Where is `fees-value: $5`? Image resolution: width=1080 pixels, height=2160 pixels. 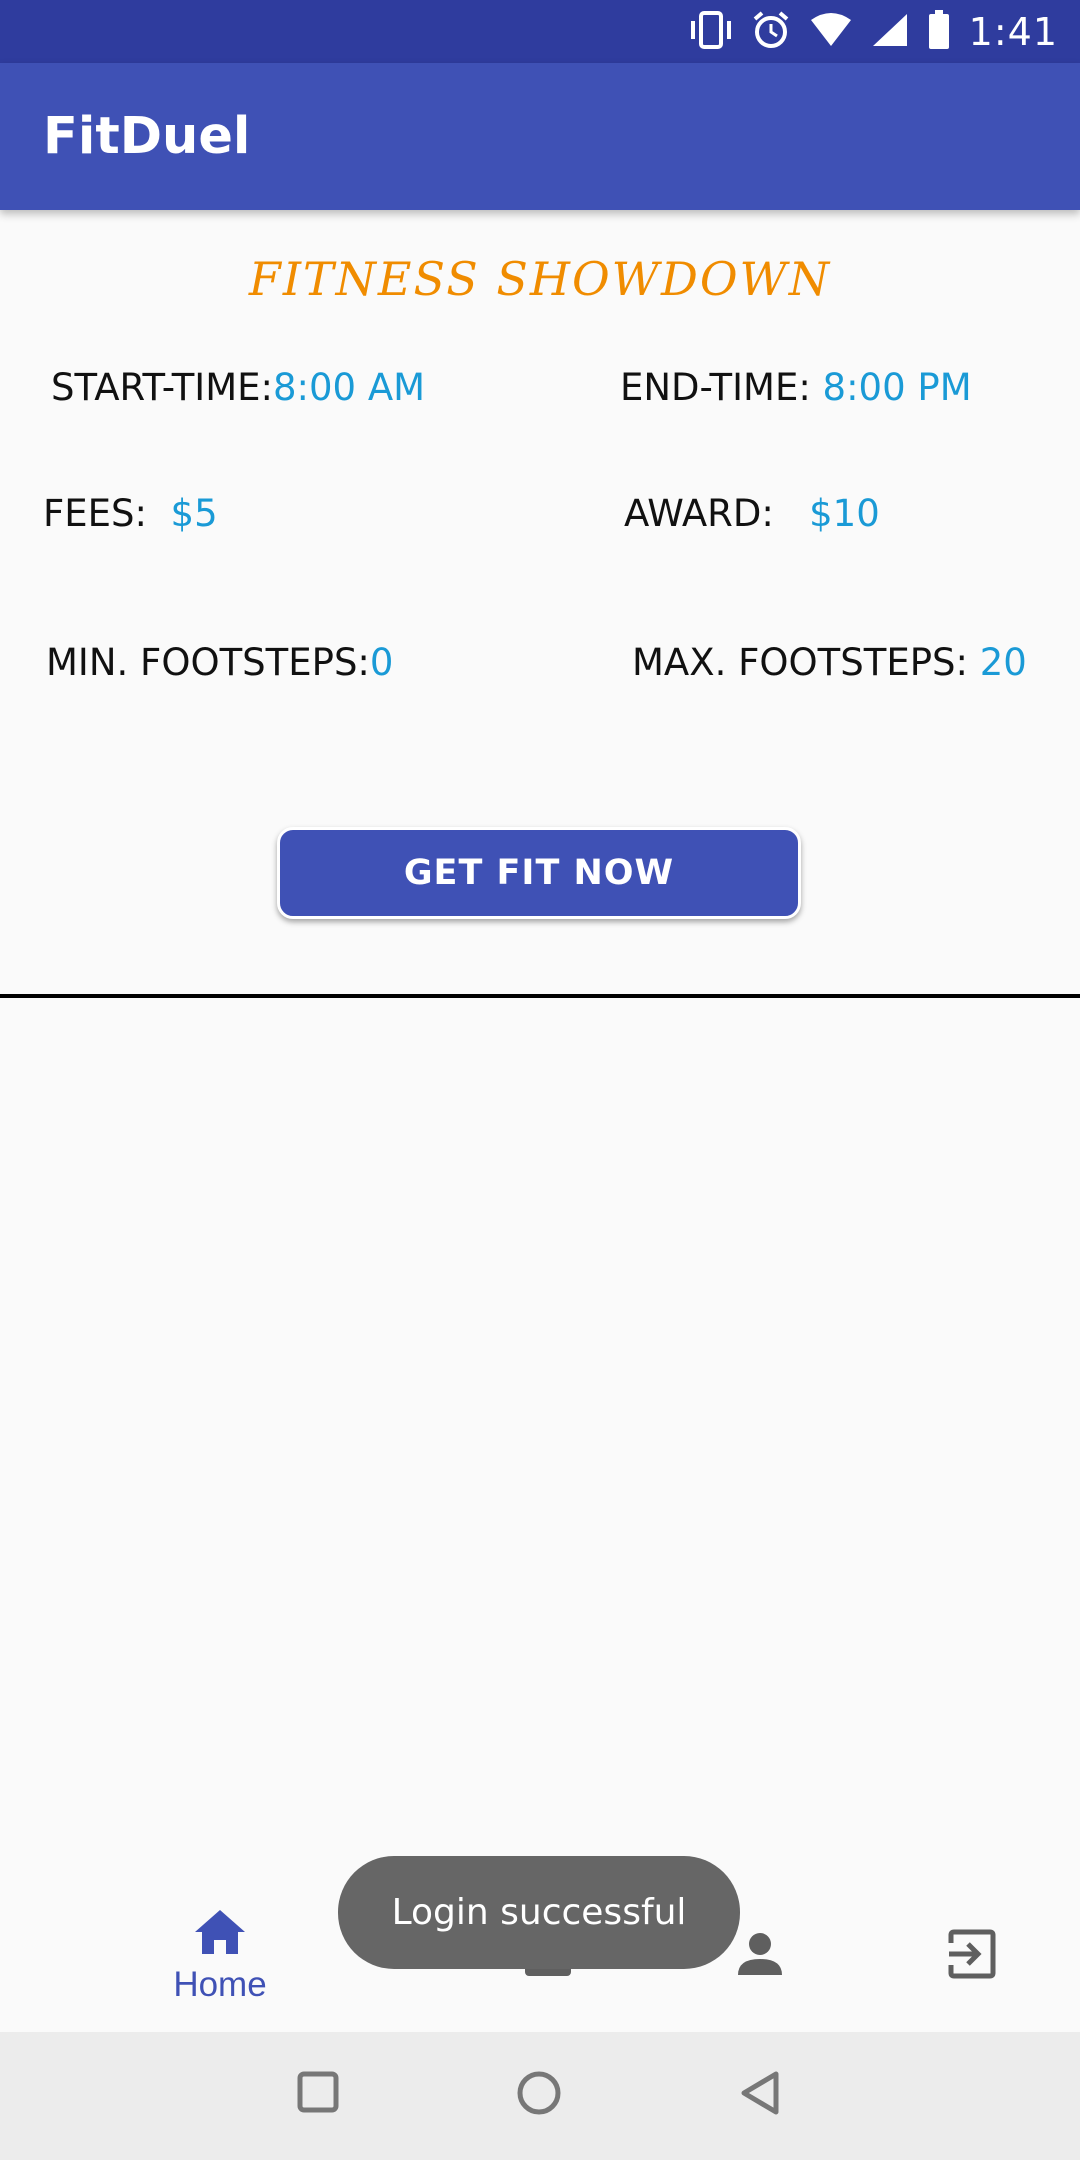 fees-value: $5 is located at coordinates (194, 513).